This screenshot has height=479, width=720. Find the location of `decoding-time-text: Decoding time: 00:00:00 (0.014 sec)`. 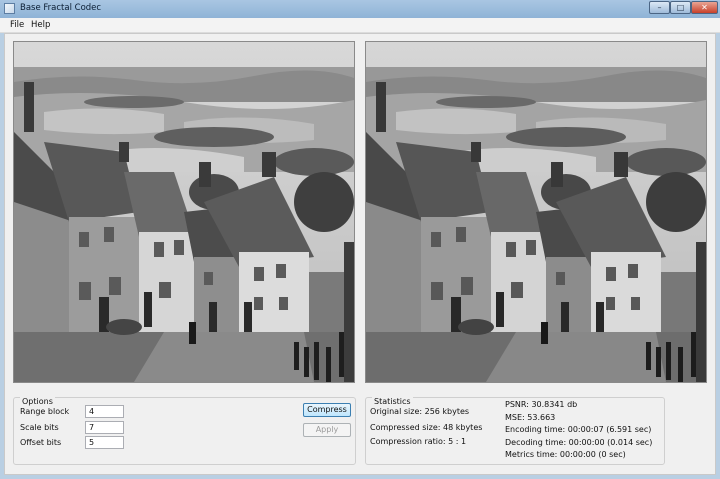

decoding-time-text: Decoding time: 00:00:00 (0.014 sec) is located at coordinates (579, 442).